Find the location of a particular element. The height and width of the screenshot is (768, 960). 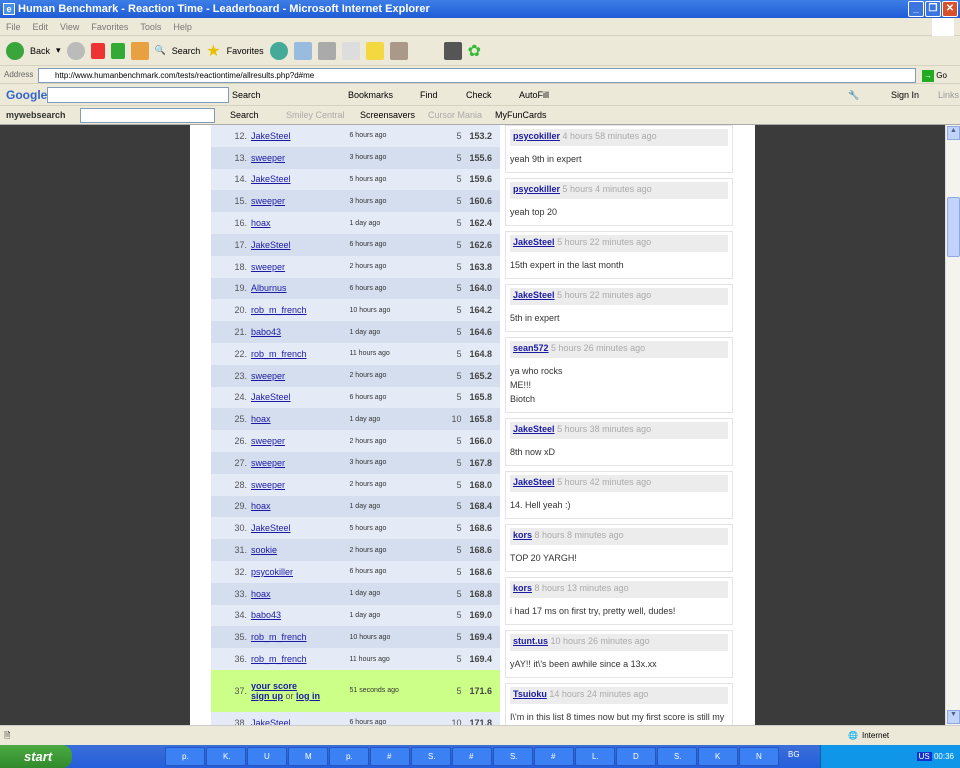

print-icon is located at coordinates (326, 50).